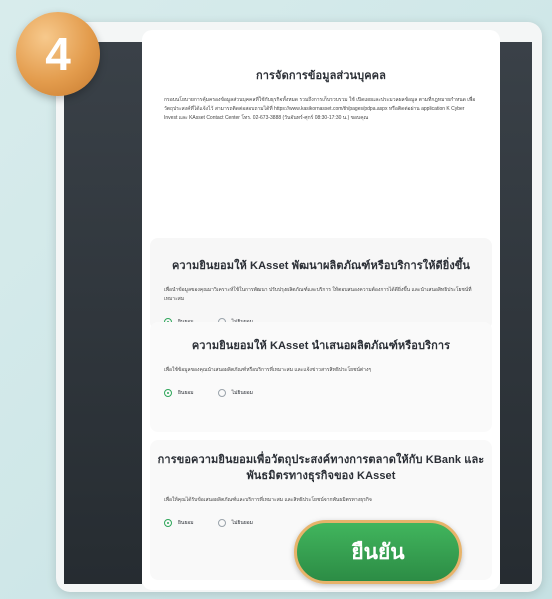 This screenshot has height=599, width=552. I want to click on consent-marketing-yes-radio: ยินยอม, so click(179, 523).